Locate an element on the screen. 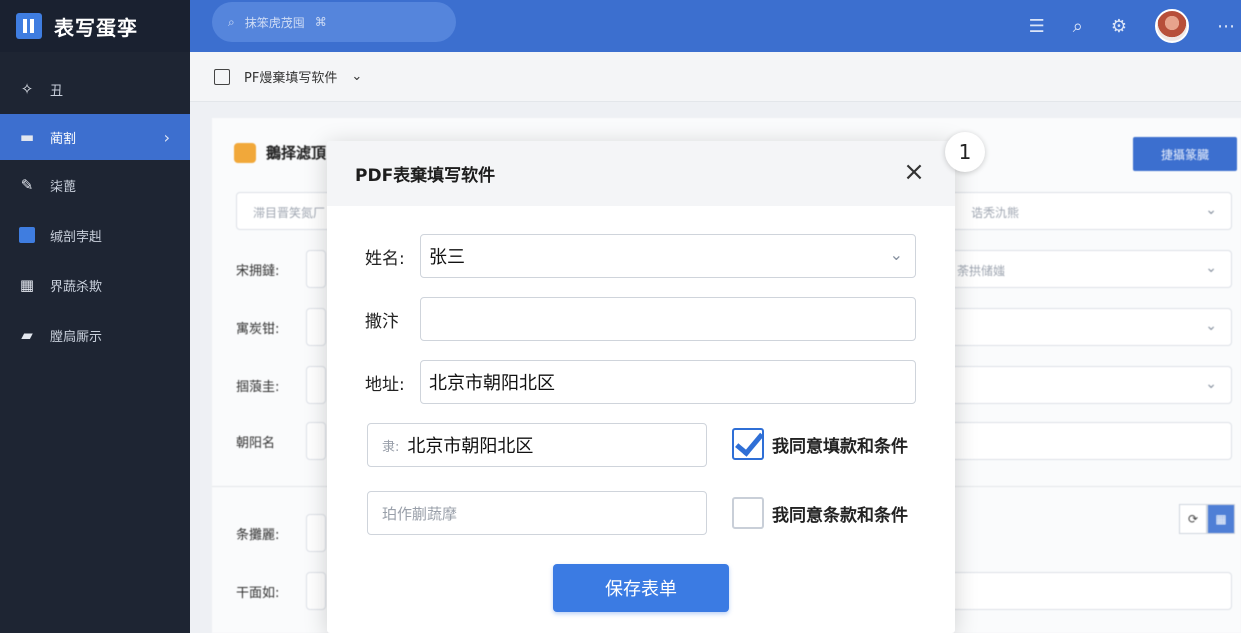 This screenshot has height=633, width=1241. search-shortcut: ⌘ is located at coordinates (320, 22).